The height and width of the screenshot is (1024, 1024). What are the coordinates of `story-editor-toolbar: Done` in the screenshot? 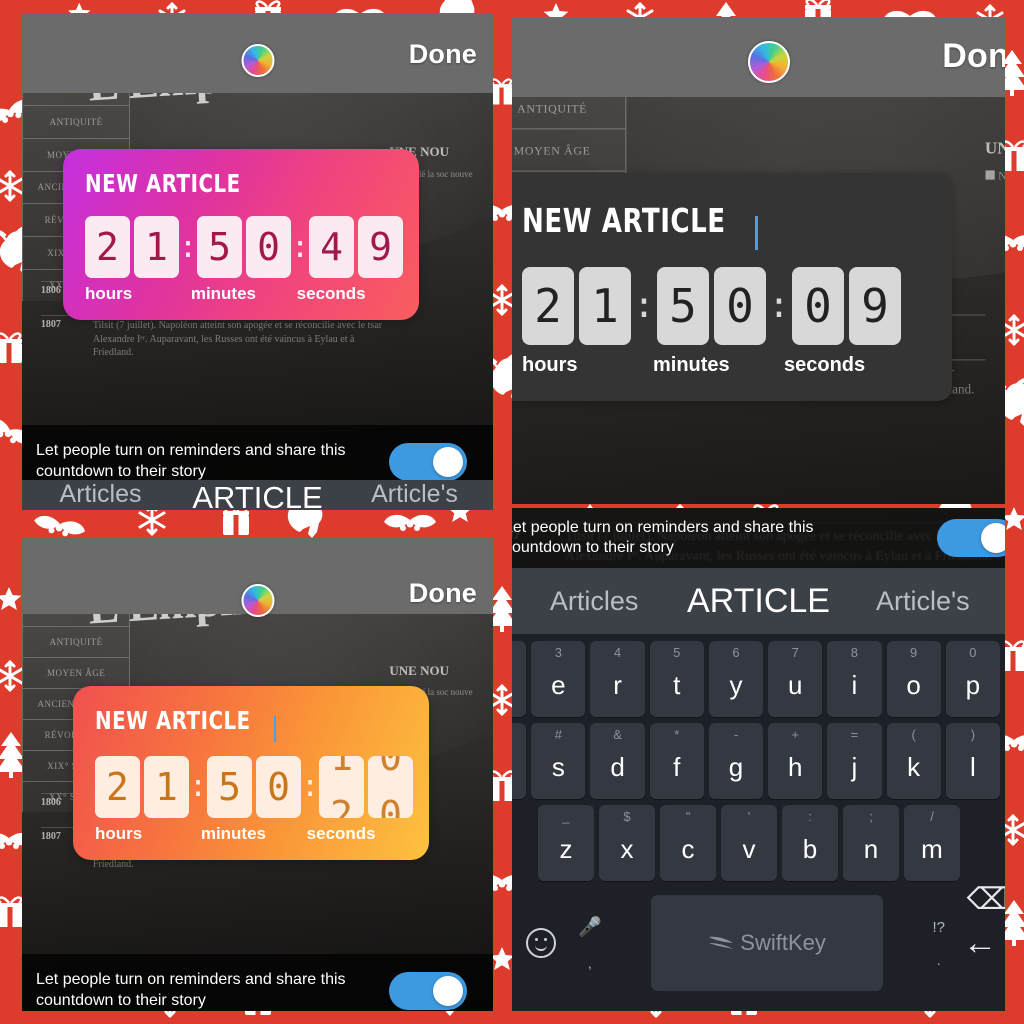 It's located at (257, 53).